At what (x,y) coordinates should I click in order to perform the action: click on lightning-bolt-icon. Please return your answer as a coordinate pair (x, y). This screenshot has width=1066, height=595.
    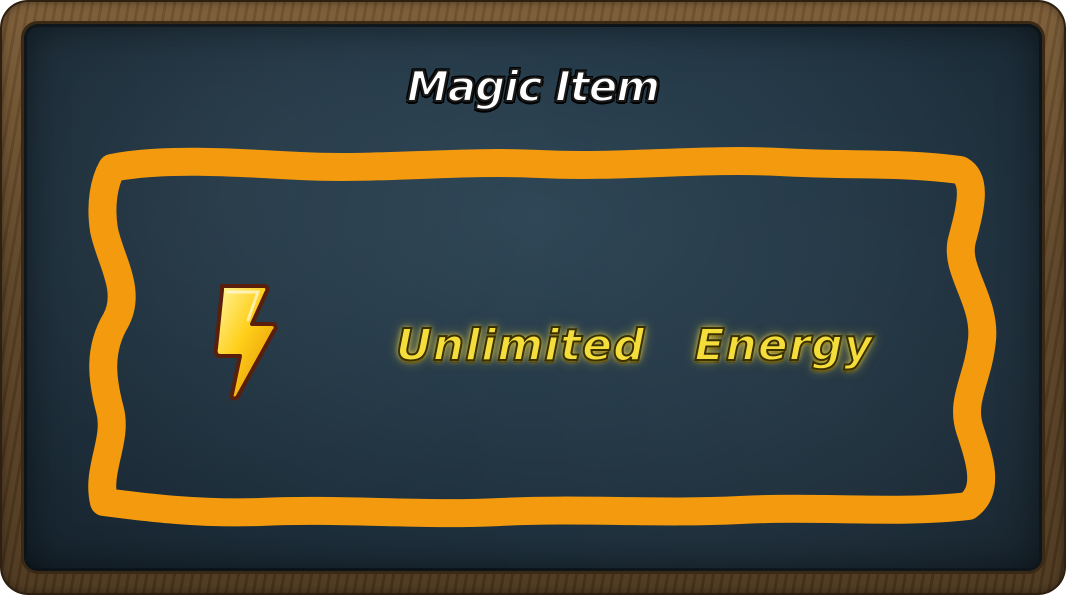
    Looking at the image, I should click on (245, 342).